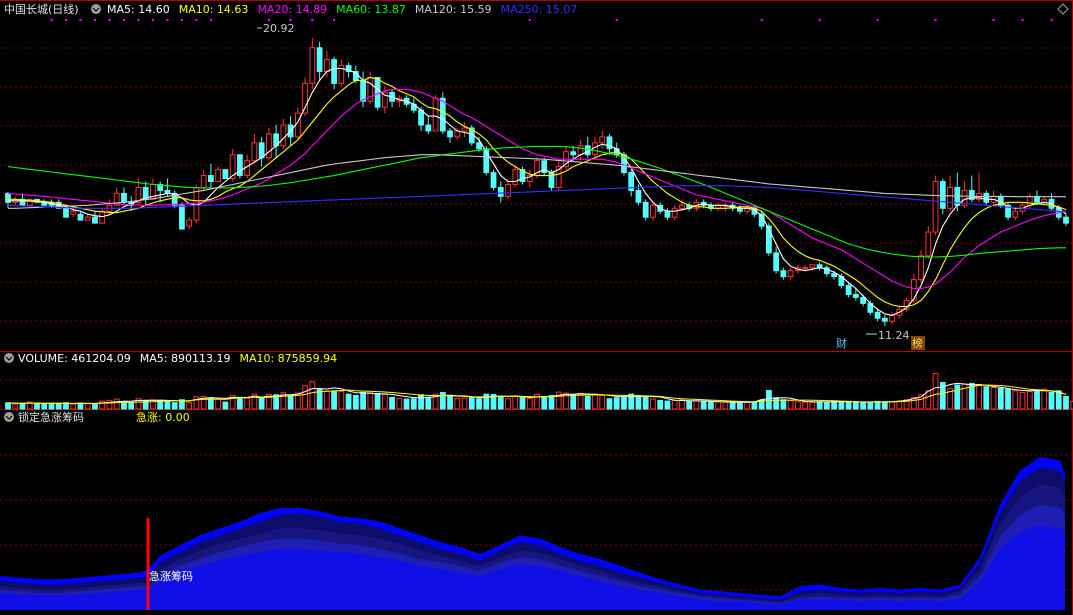 Image resolution: width=1073 pixels, height=615 pixels. I want to click on ma-header-label-0: MA5: 14.60, so click(138, 9).